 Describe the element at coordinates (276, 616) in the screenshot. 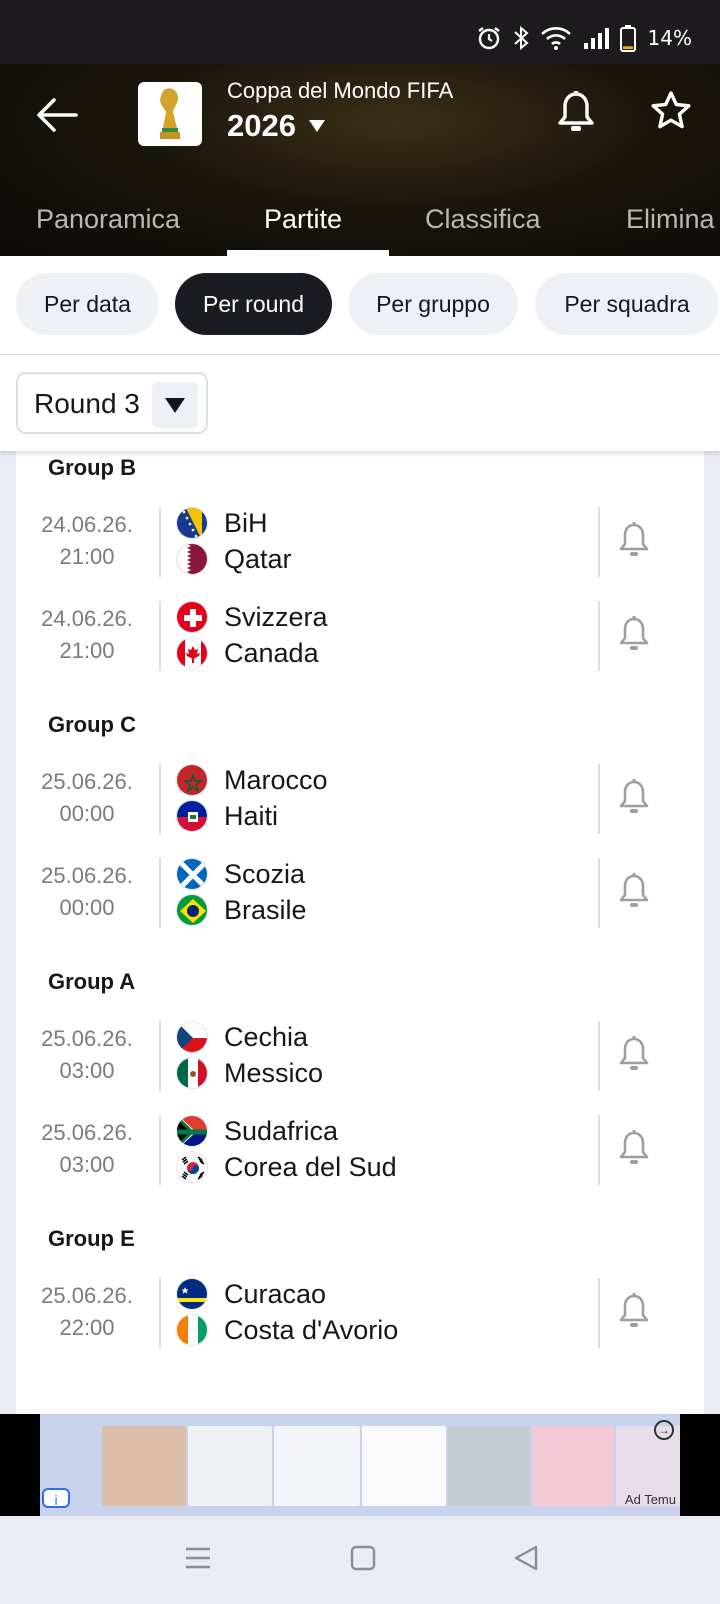

I see `team-name: Svizzera` at that location.